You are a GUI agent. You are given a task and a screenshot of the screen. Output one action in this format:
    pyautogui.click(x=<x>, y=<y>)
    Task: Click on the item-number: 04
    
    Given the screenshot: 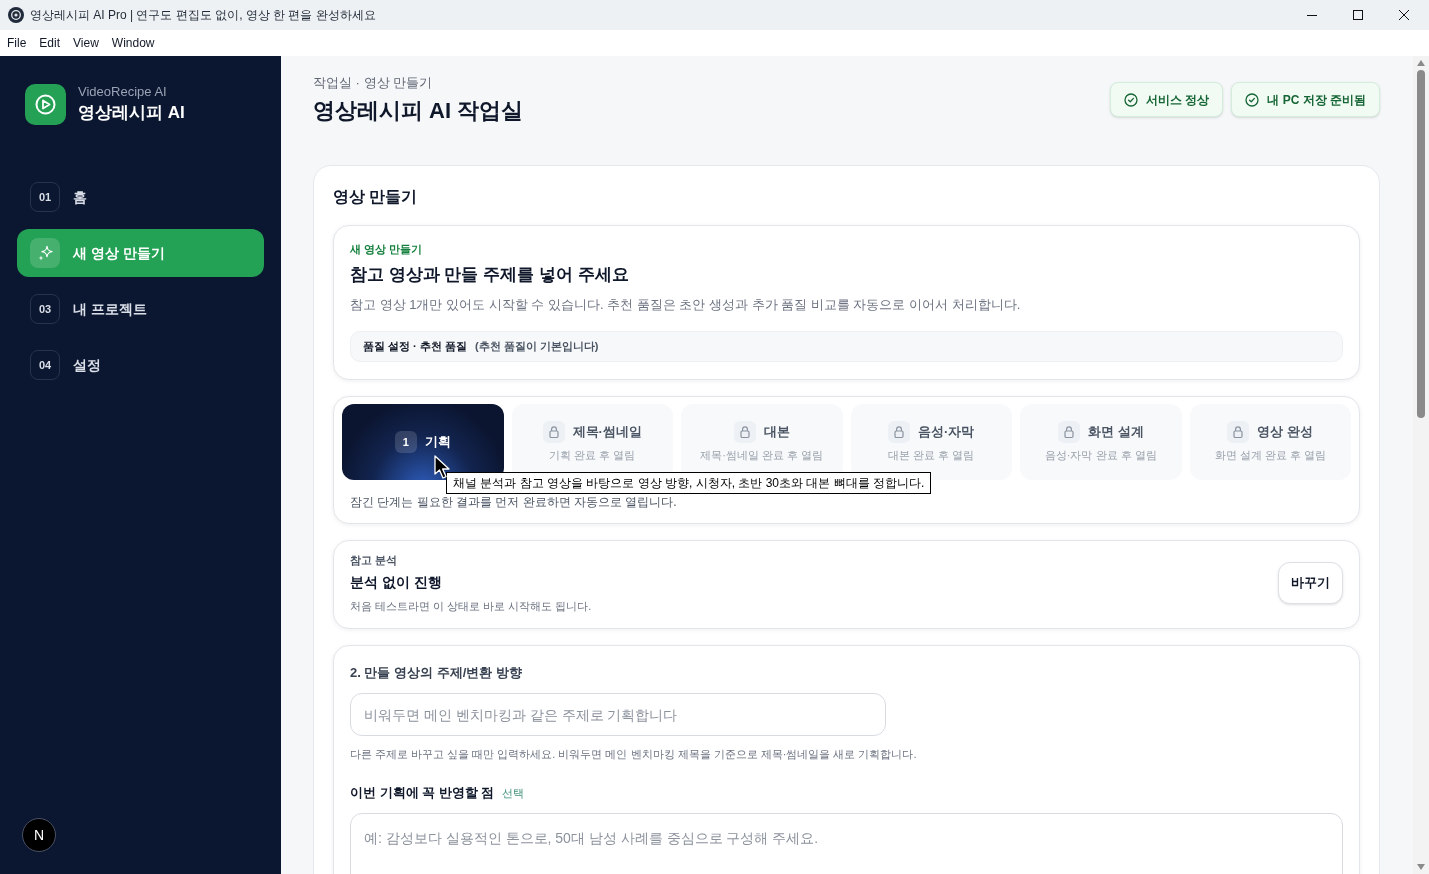 What is the action you would take?
    pyautogui.click(x=45, y=365)
    